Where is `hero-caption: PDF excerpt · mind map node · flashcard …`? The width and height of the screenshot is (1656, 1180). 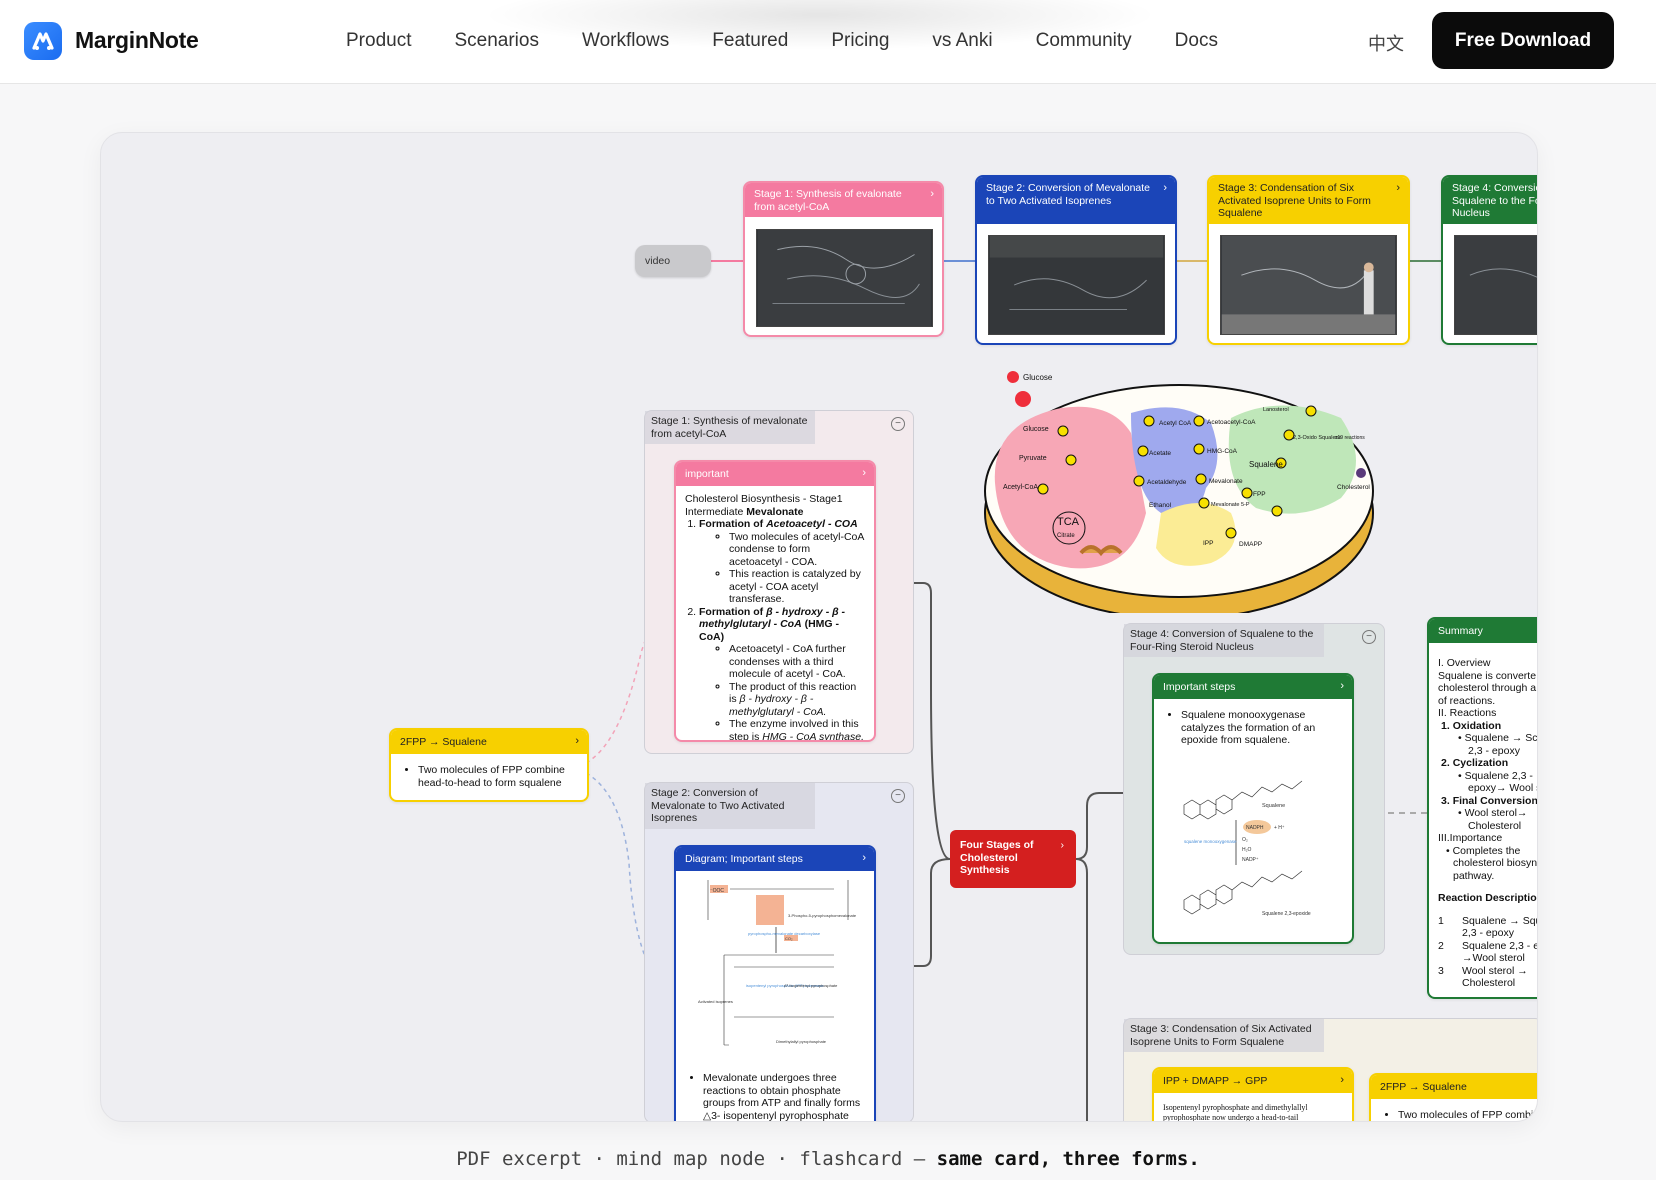
hero-caption: PDF excerpt · mind map node · flashcard … is located at coordinates (828, 1159).